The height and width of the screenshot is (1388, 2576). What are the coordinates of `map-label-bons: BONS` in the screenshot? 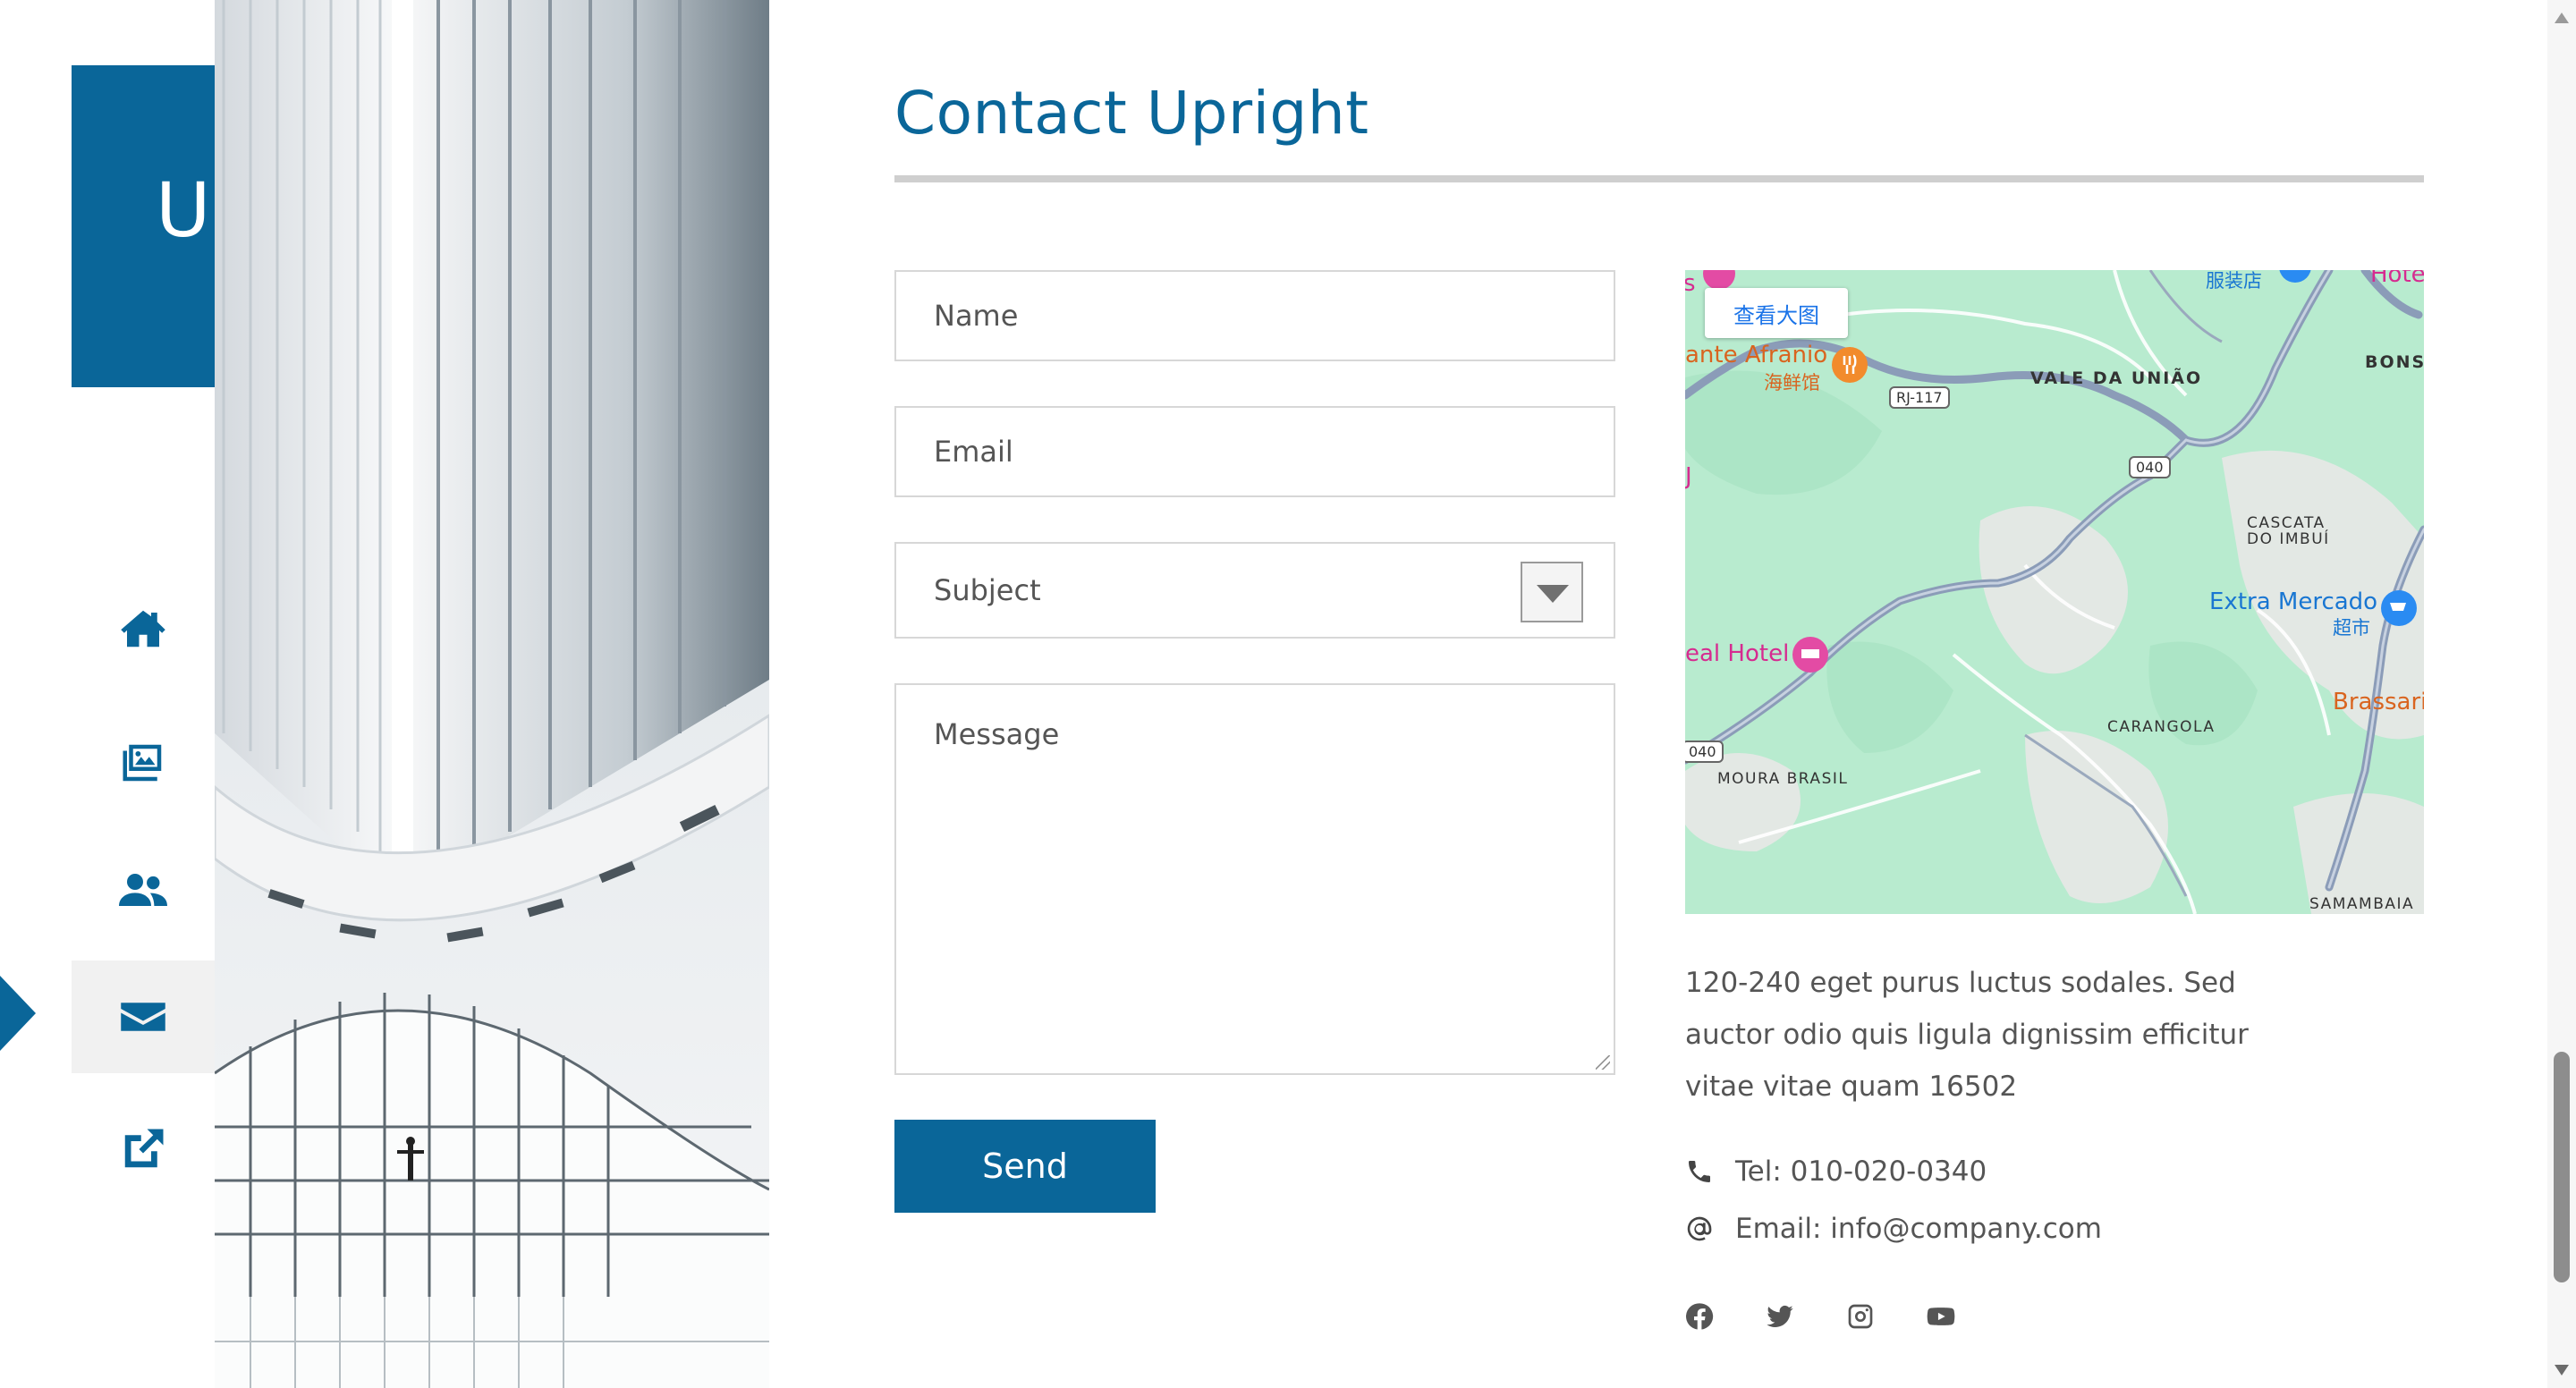 It's located at (2394, 362).